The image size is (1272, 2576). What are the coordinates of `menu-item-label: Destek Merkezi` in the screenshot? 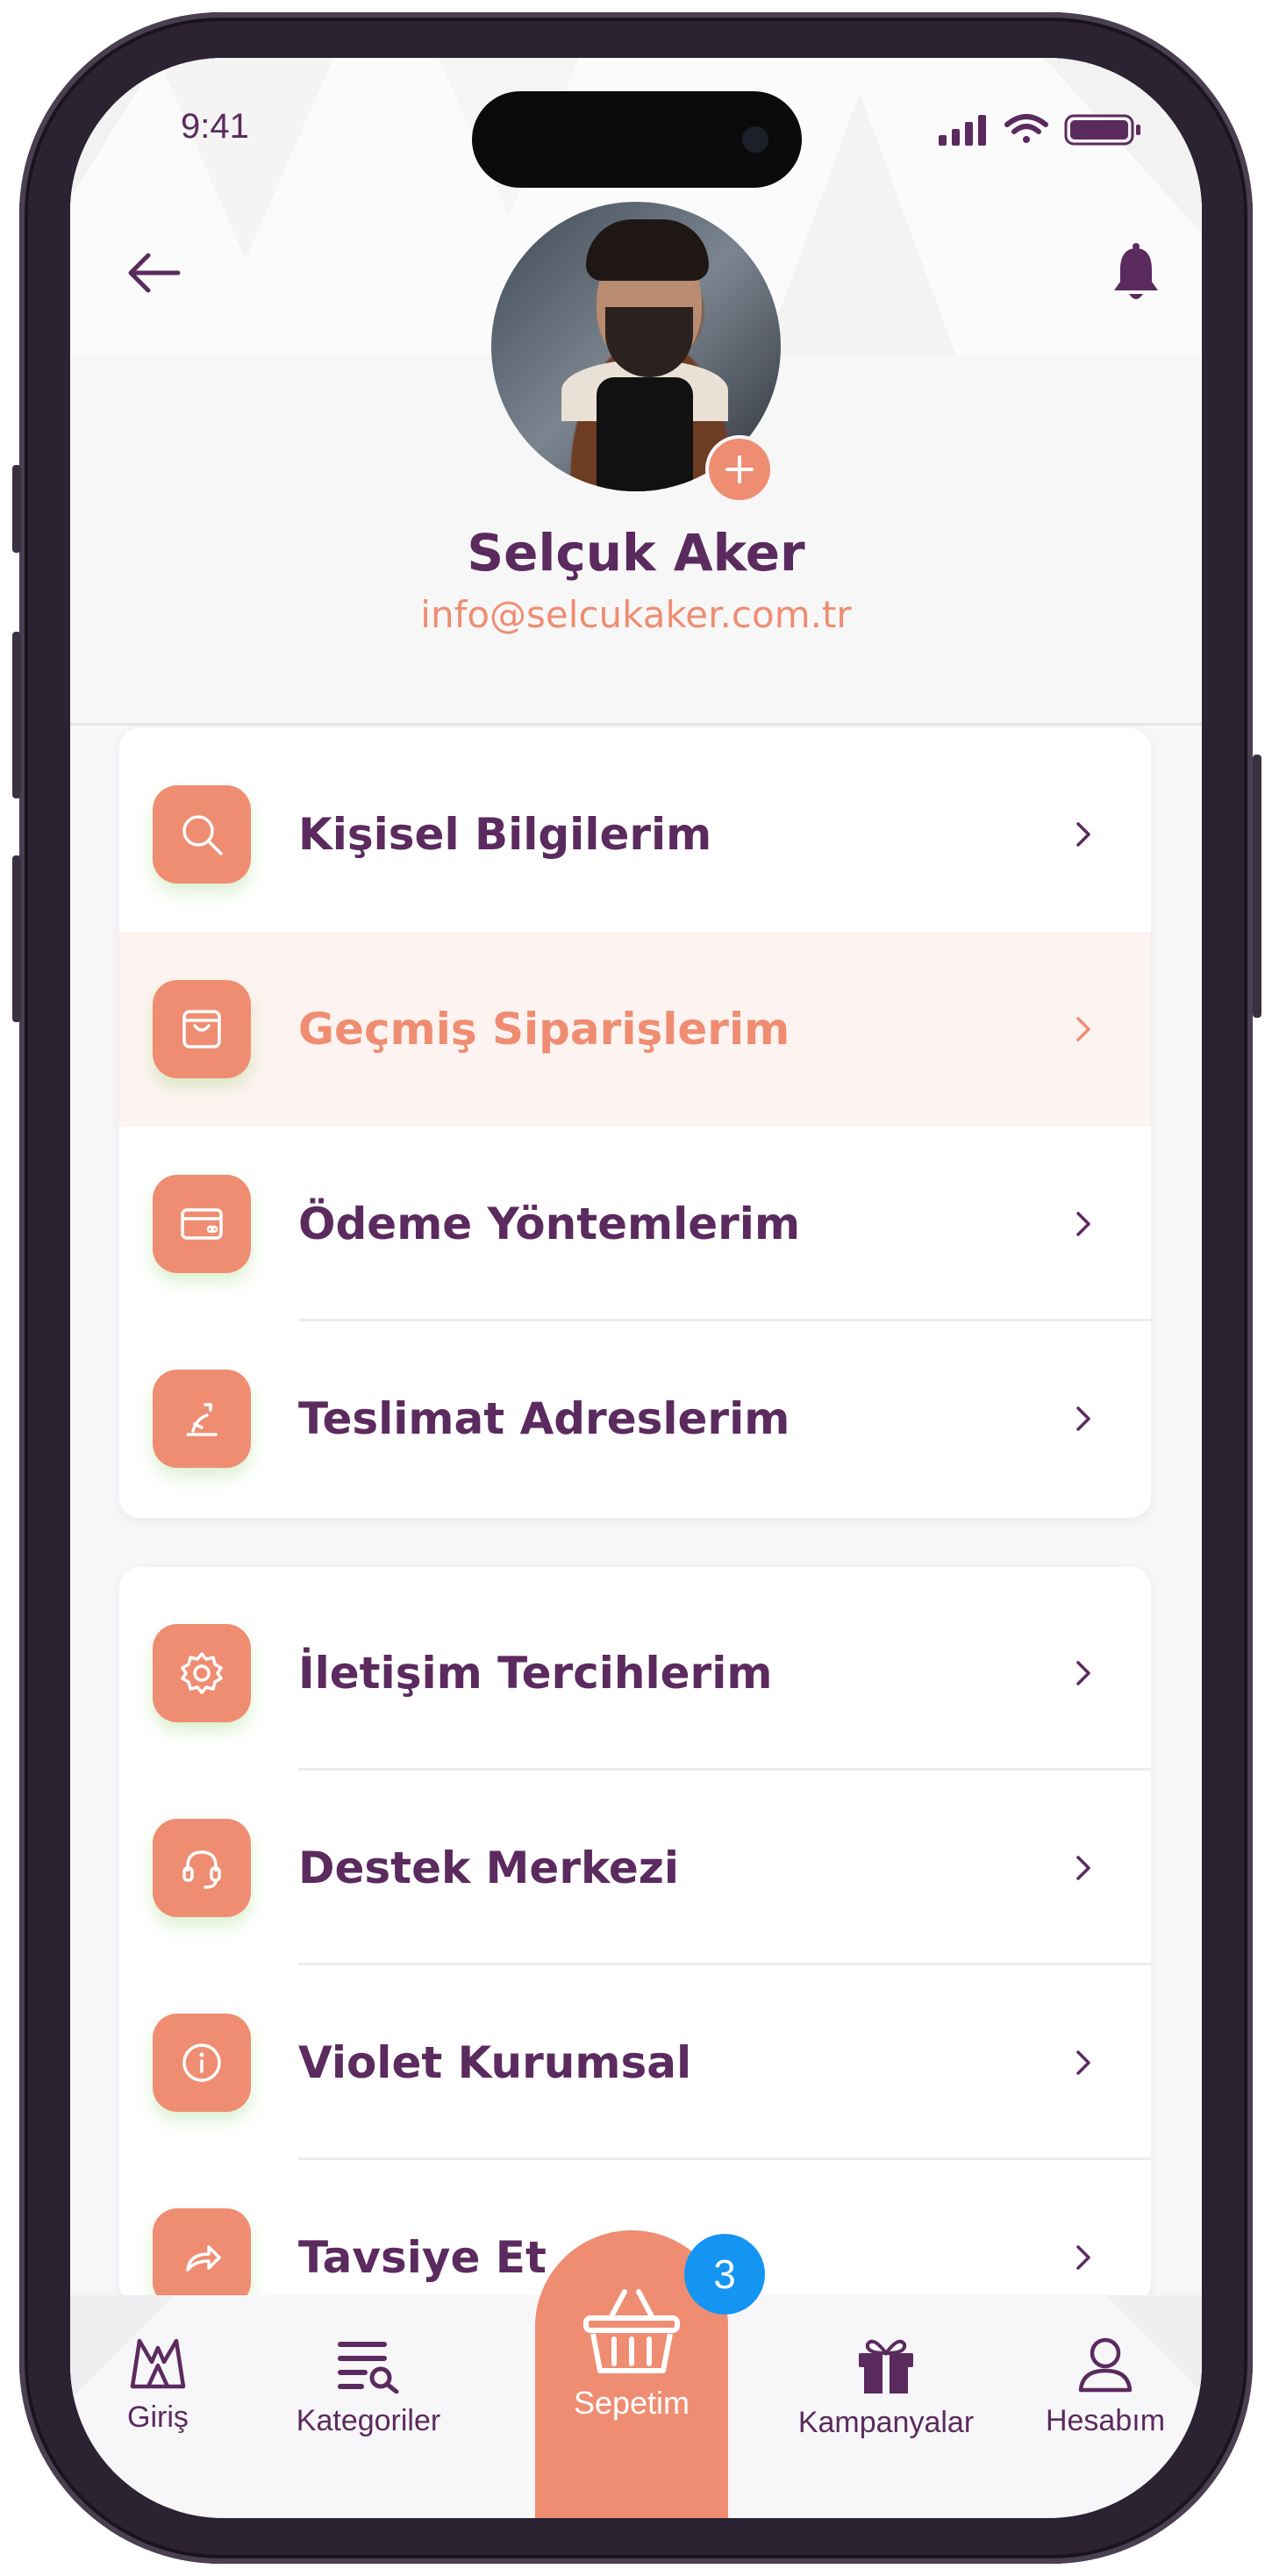 It's located at (489, 1868).